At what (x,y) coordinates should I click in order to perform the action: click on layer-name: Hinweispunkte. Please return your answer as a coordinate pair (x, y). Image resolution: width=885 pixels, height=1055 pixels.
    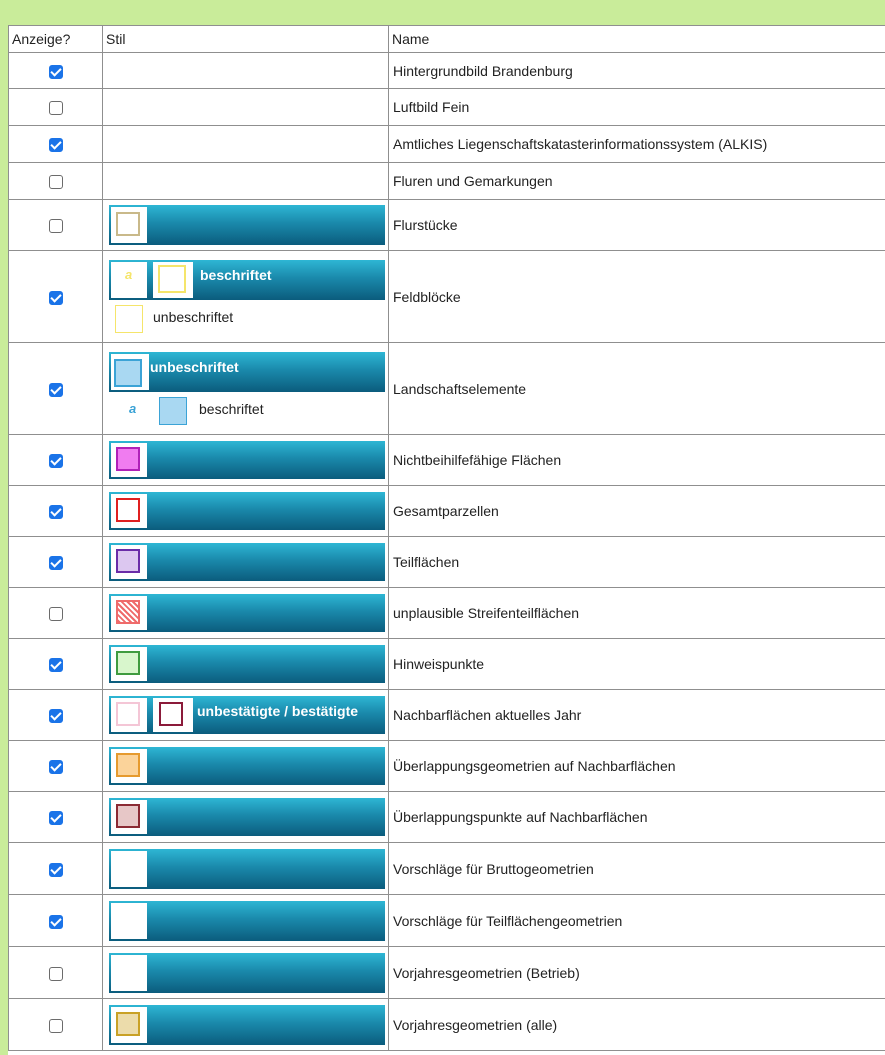
    Looking at the image, I should click on (636, 664).